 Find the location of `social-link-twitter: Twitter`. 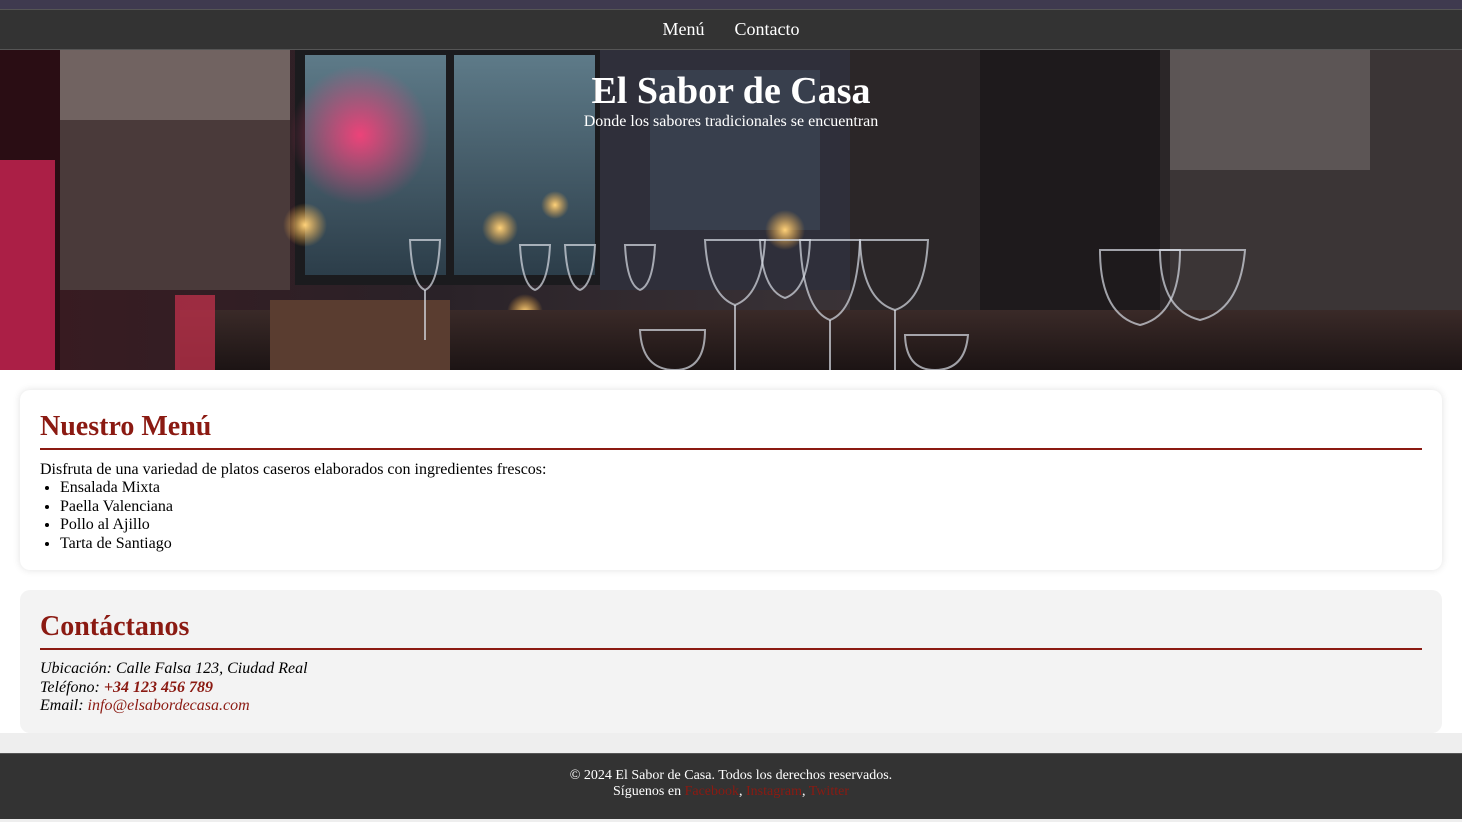

social-link-twitter: Twitter is located at coordinates (829, 791).